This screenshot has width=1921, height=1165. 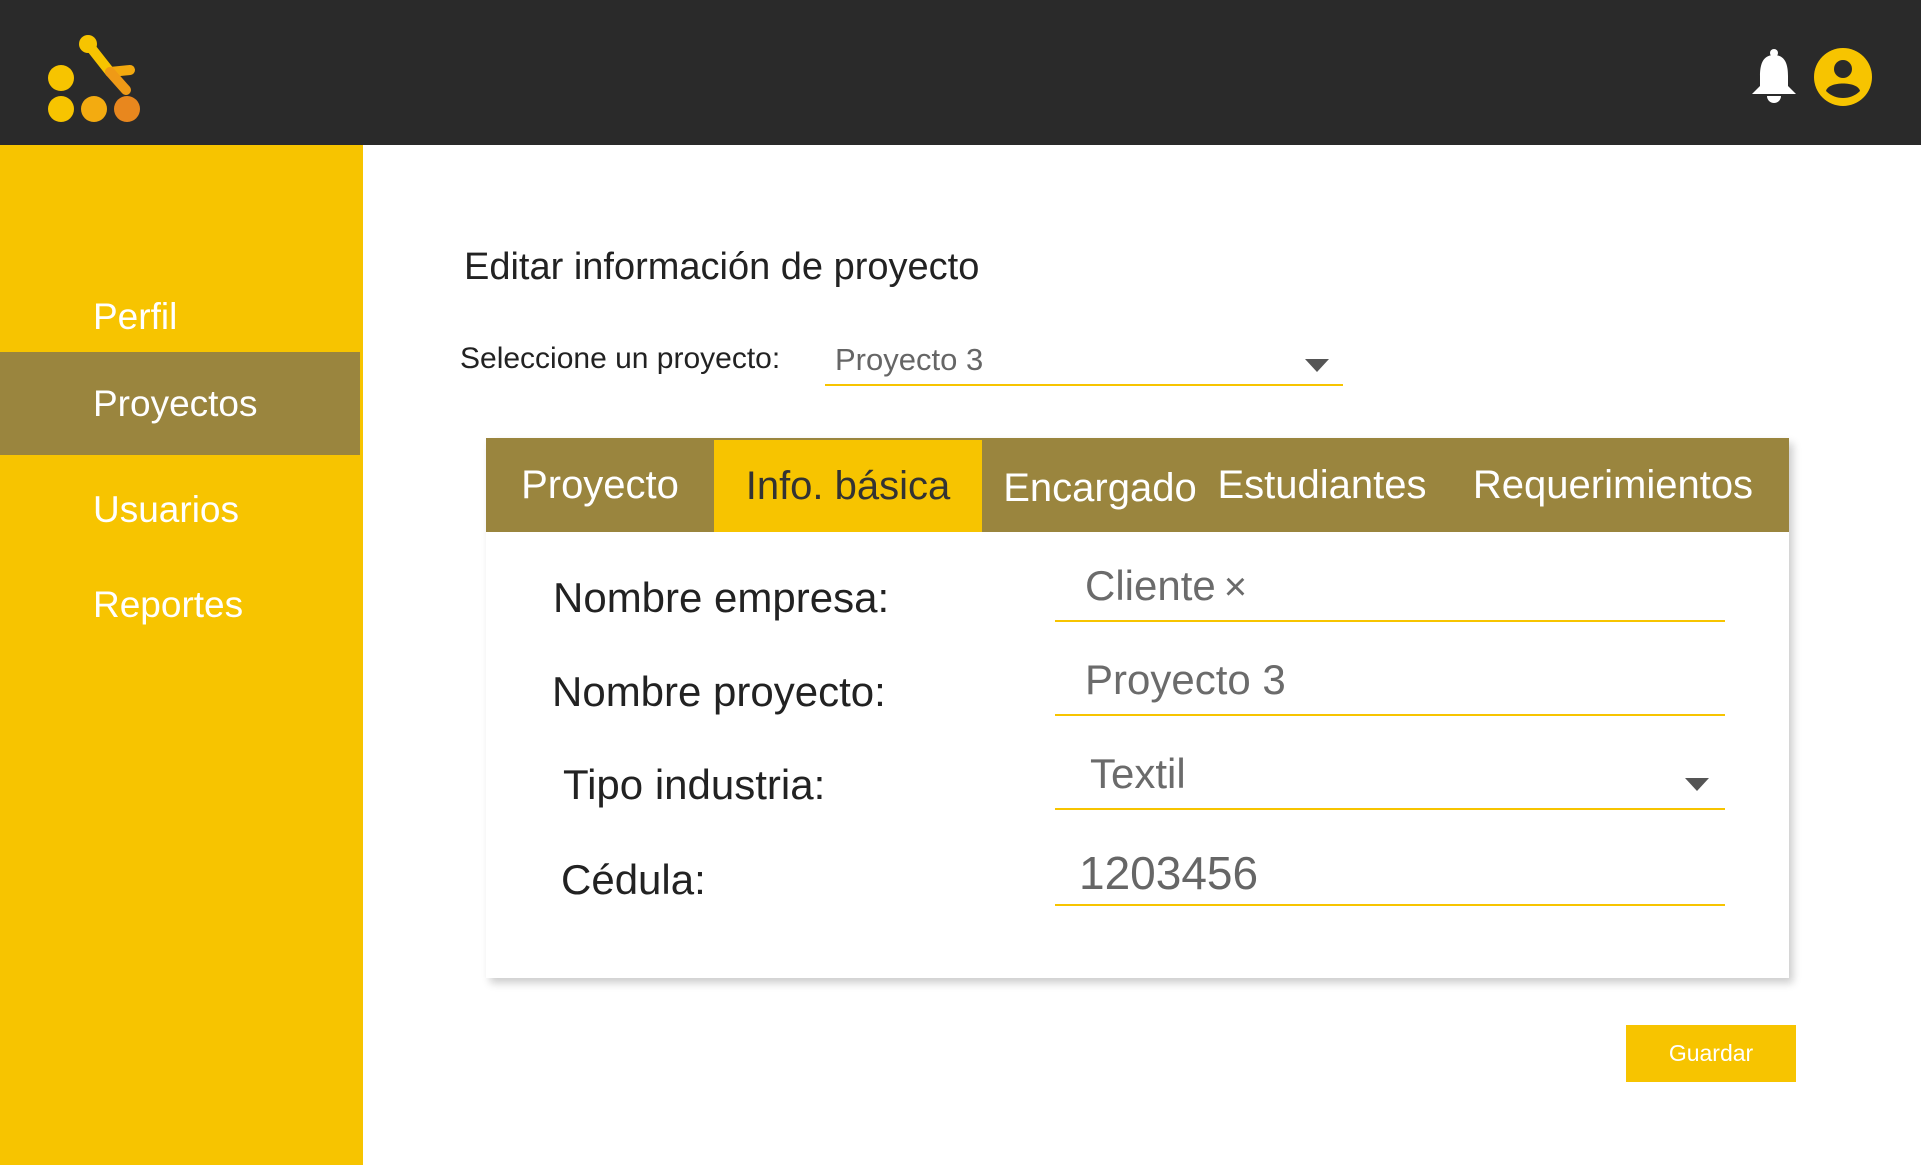 I want to click on save-button: Guardar, so click(x=1711, y=1053).